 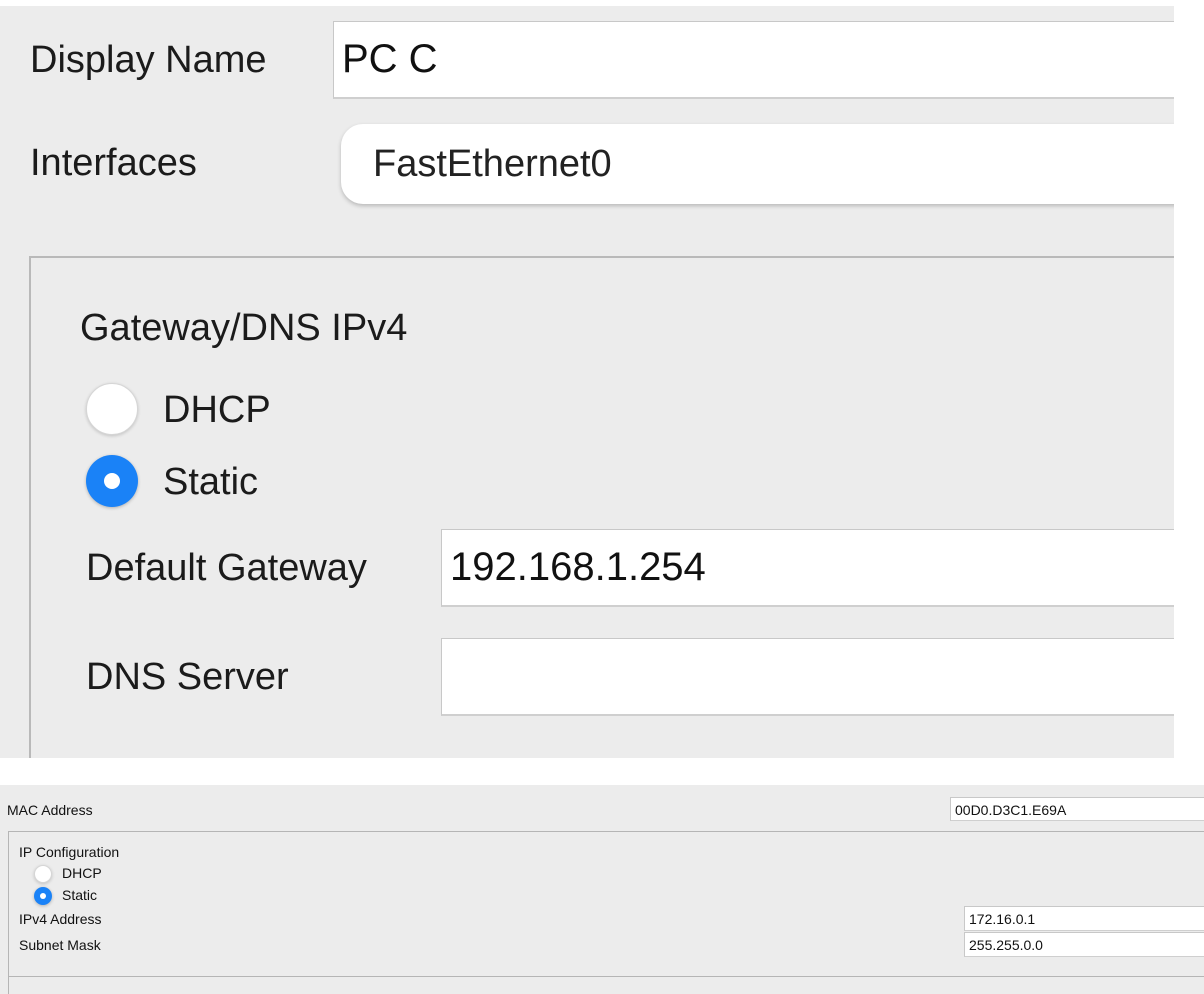 What do you see at coordinates (148, 60) in the screenshot?
I see `display-name-label: Display Name` at bounding box center [148, 60].